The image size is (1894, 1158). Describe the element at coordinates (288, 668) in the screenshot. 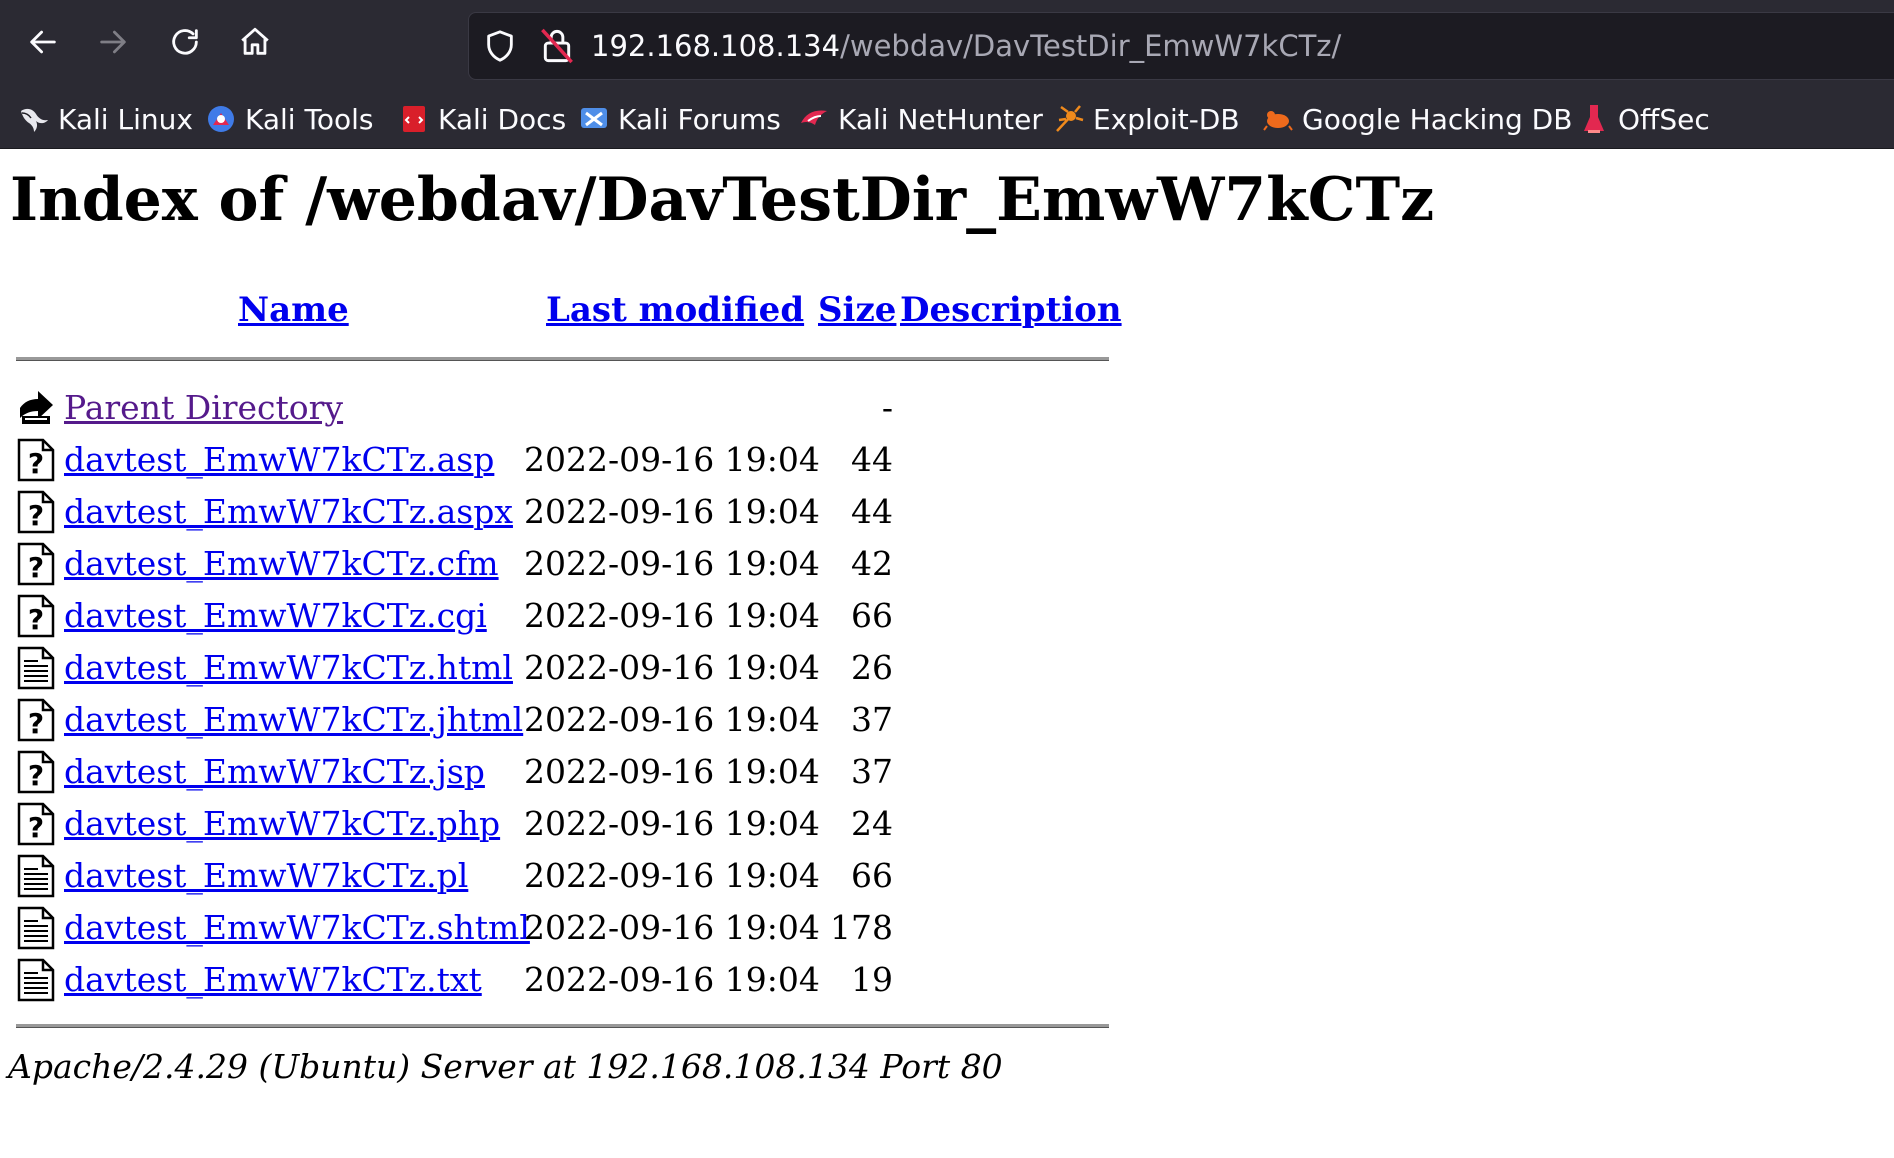

I see `file-link: davtest_EmwW7kCTz.html` at that location.